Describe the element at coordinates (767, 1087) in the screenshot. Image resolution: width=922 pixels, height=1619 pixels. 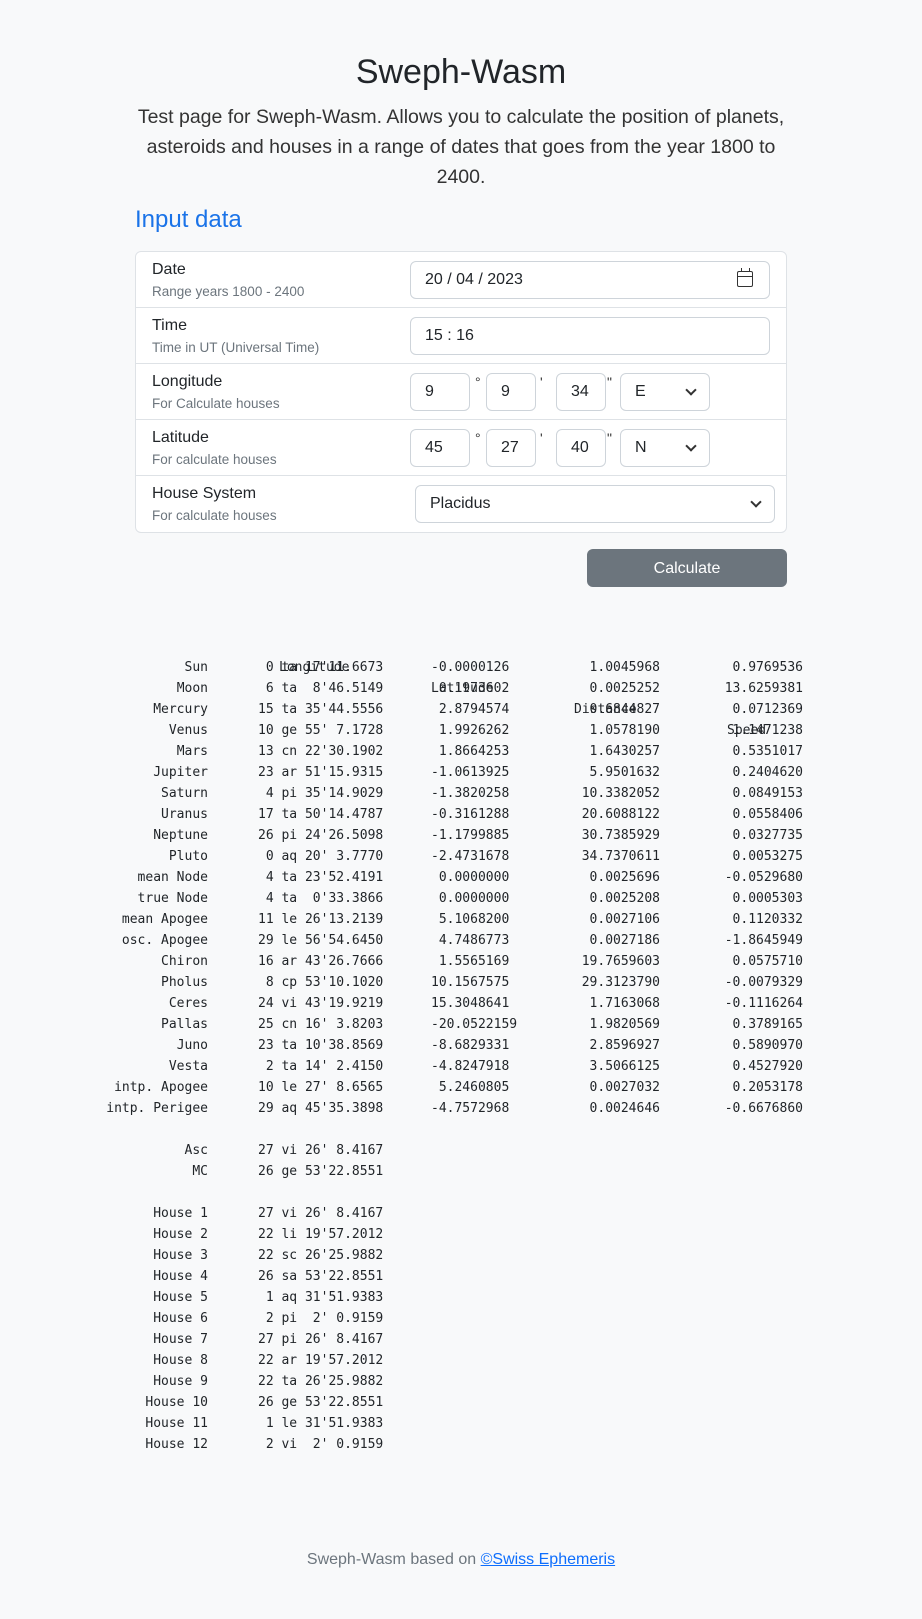
I see `body-speed: 0.2053178` at that location.